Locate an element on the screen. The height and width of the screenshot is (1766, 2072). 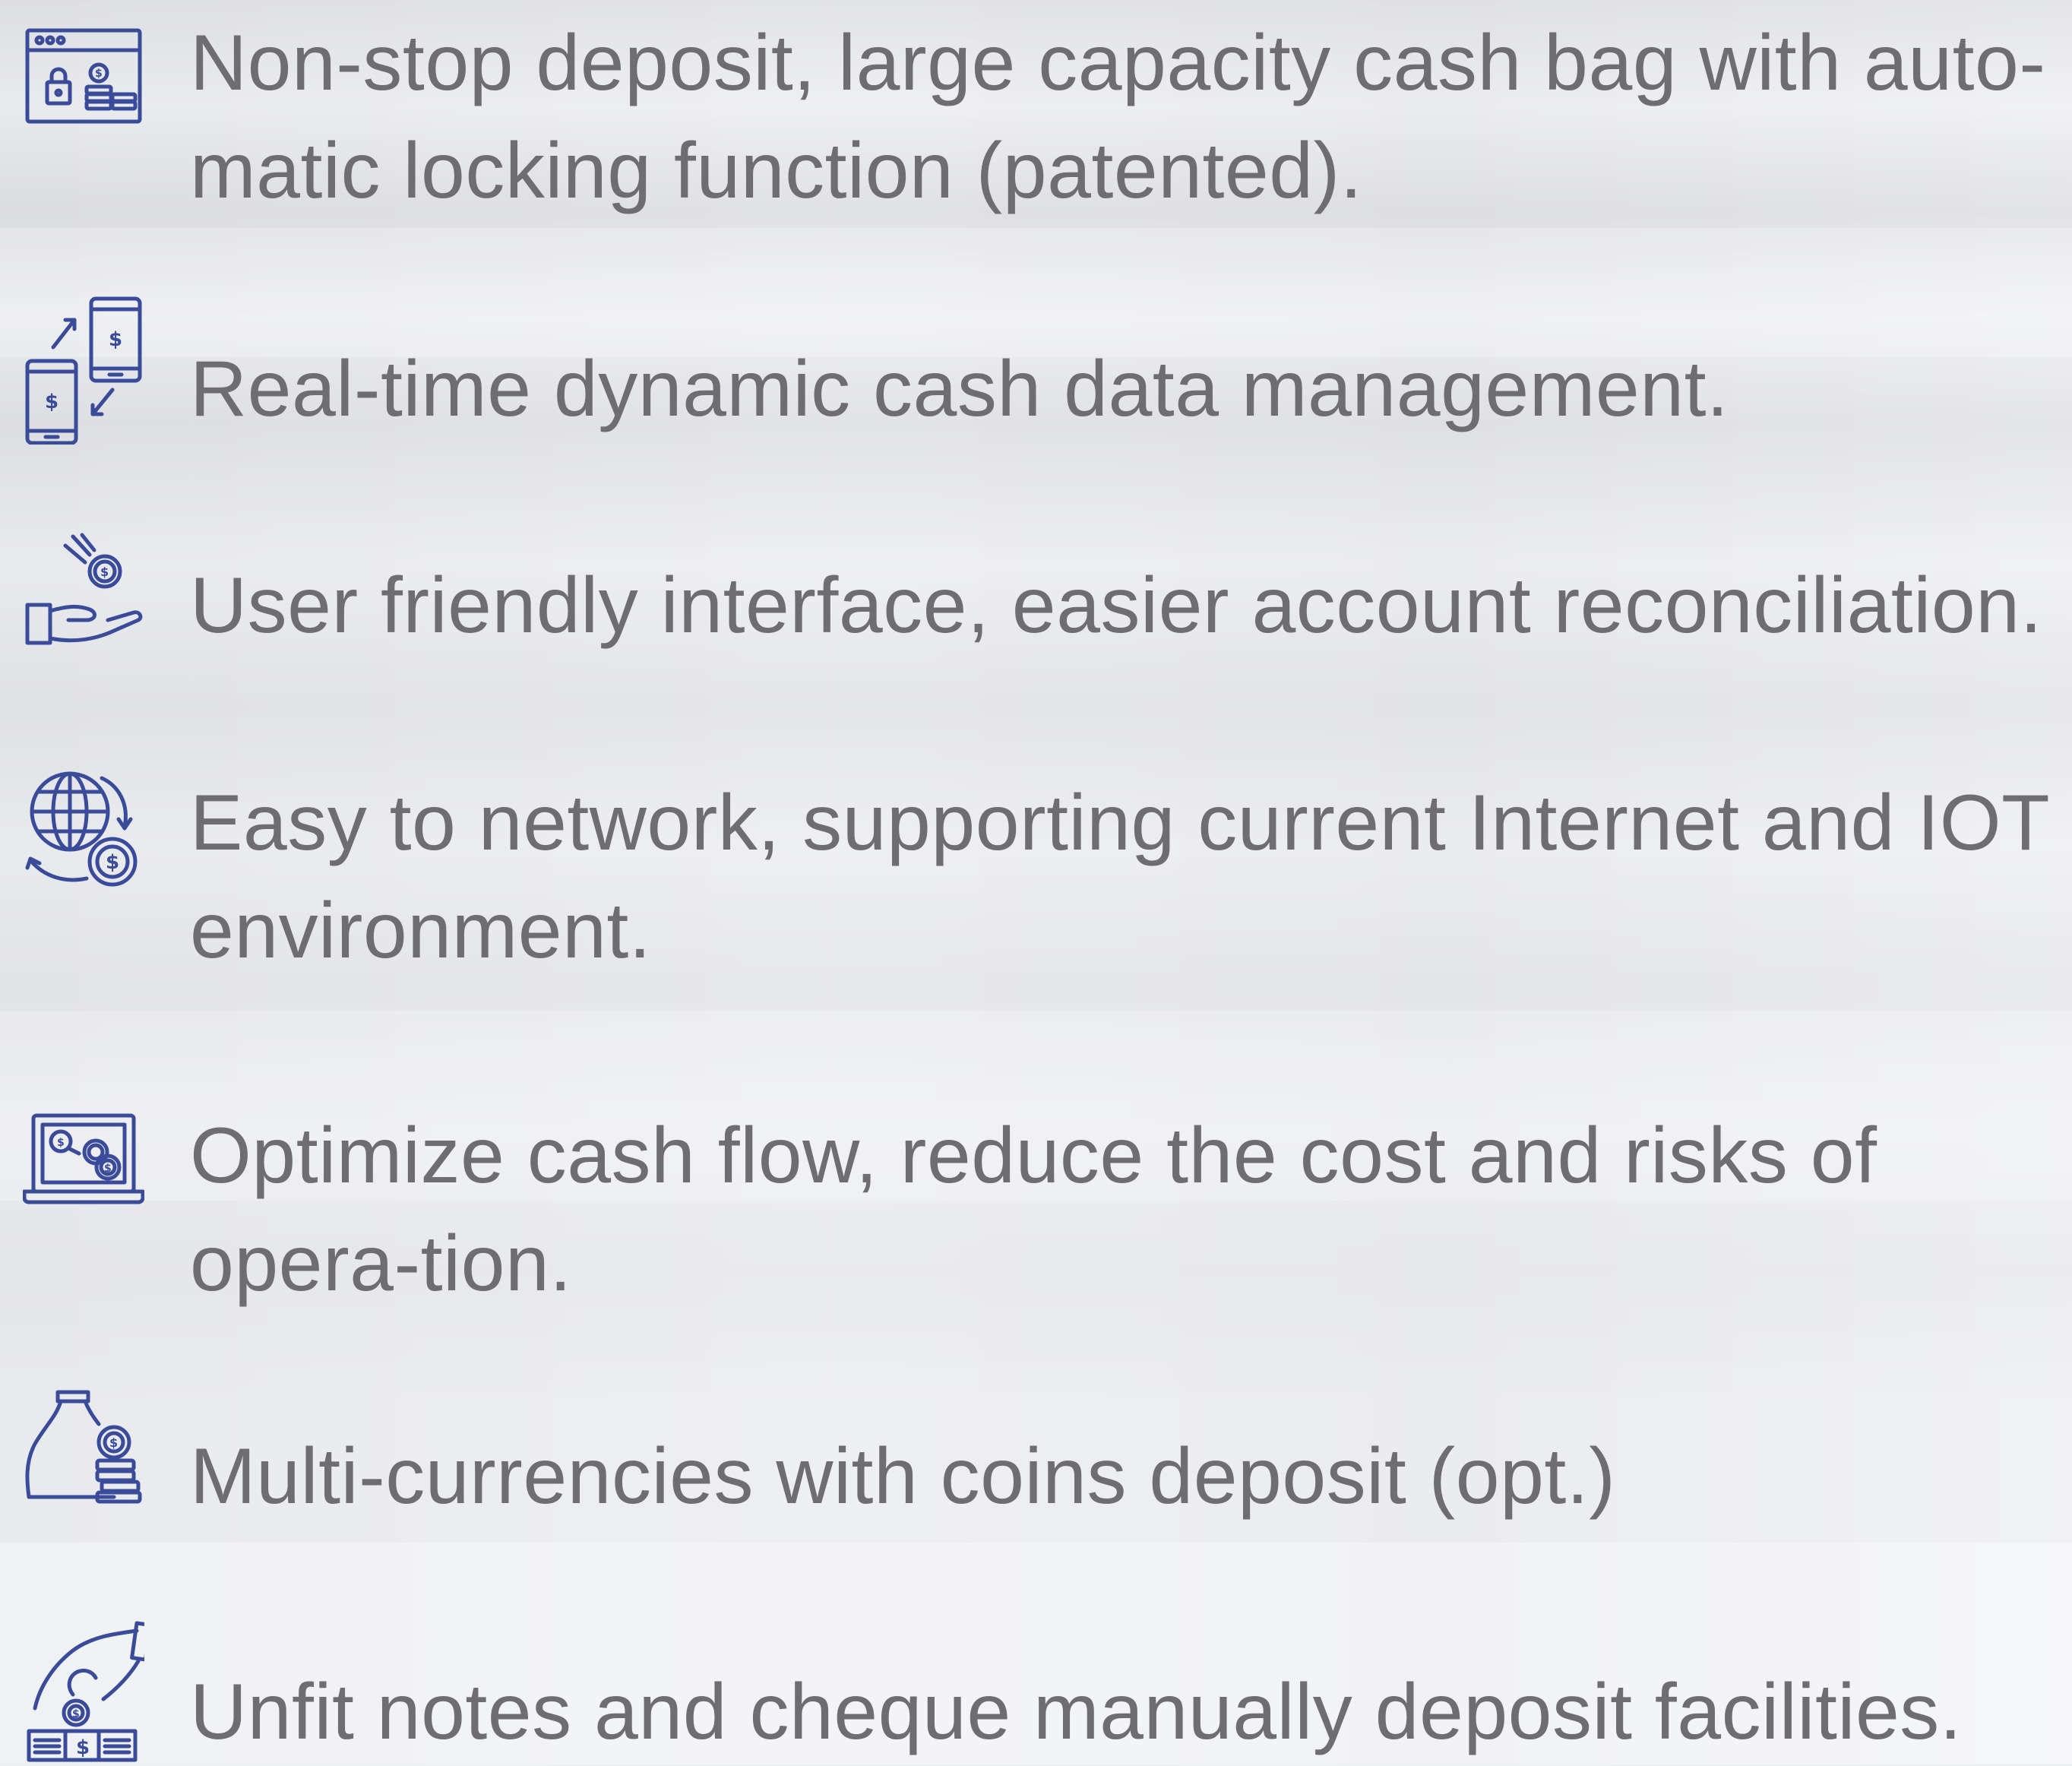
hand-deposit-cheque-icon: $ $ is located at coordinates (83, 1691).